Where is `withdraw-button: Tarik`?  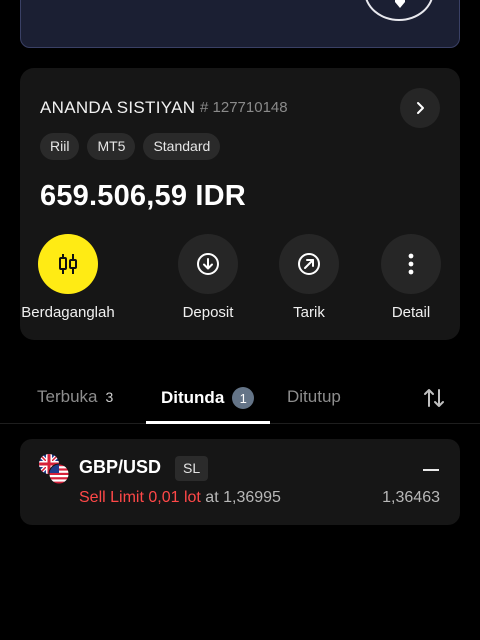 withdraw-button: Tarik is located at coordinates (309, 277).